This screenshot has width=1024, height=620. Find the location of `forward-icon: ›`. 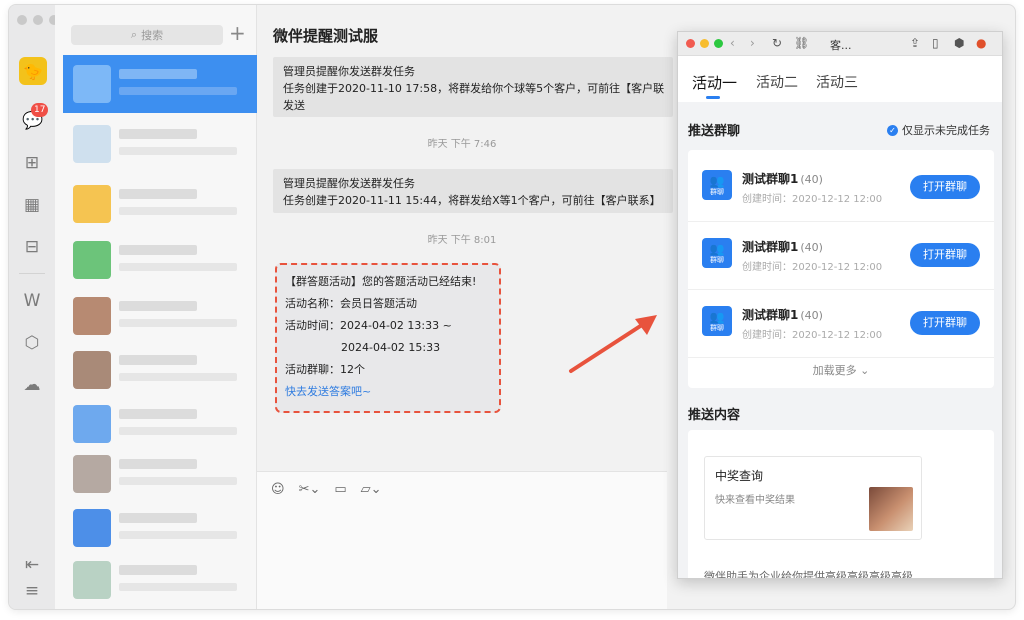

forward-icon: › is located at coordinates (752, 43).